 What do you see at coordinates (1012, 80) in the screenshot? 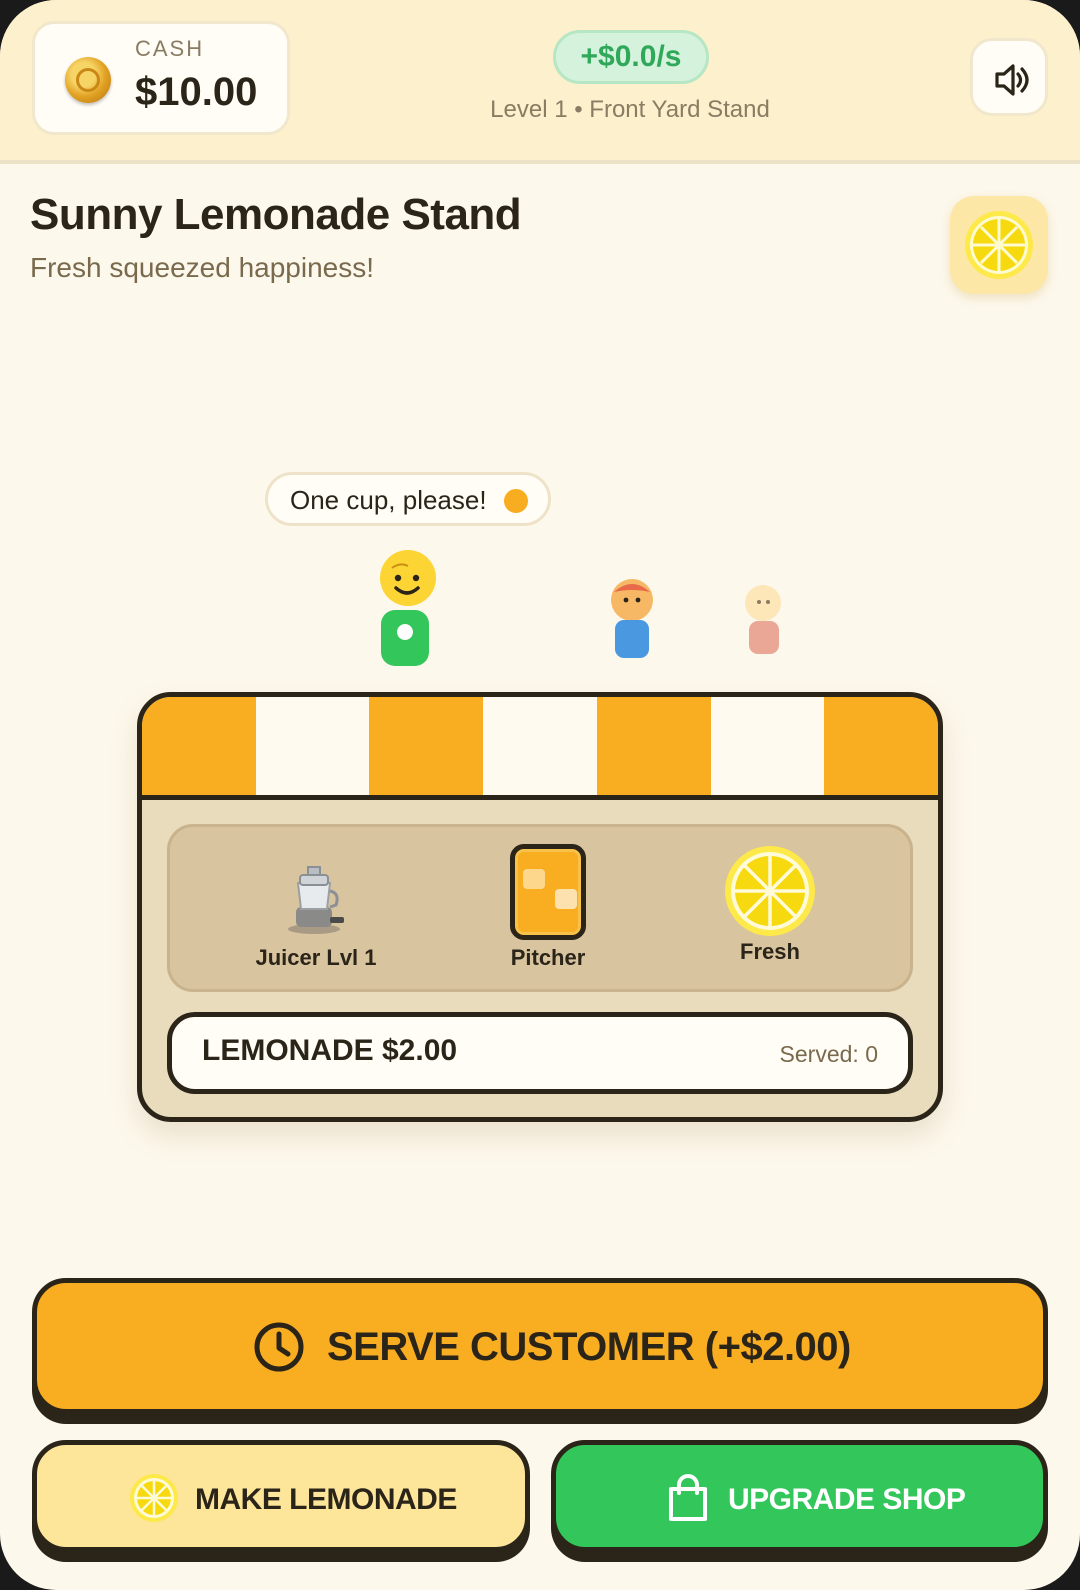
I see `speaker-icon` at bounding box center [1012, 80].